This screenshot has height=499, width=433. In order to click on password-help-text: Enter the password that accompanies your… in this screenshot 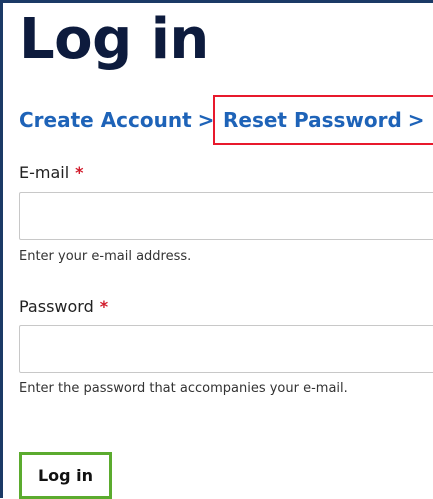, I will do `click(183, 388)`.